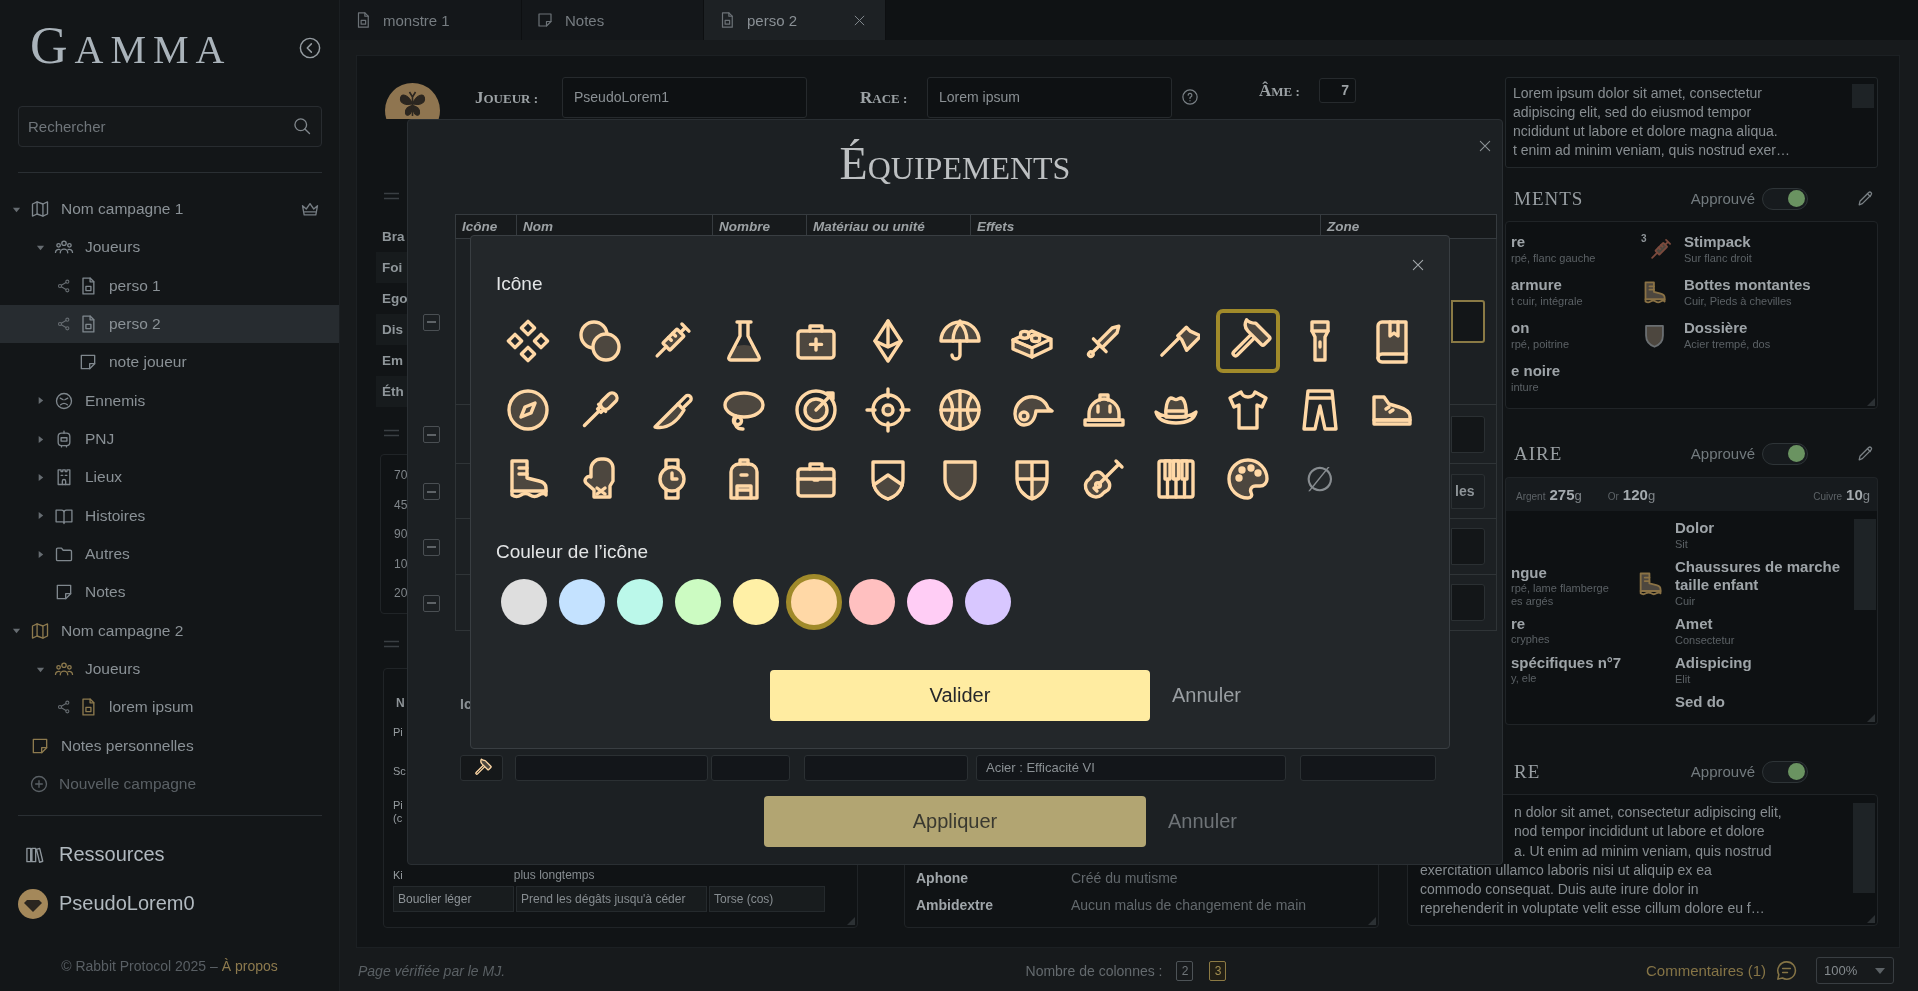 This screenshot has height=991, width=1918. Describe the element at coordinates (169, 362) in the screenshot. I see `tree-item: note joueur` at that location.